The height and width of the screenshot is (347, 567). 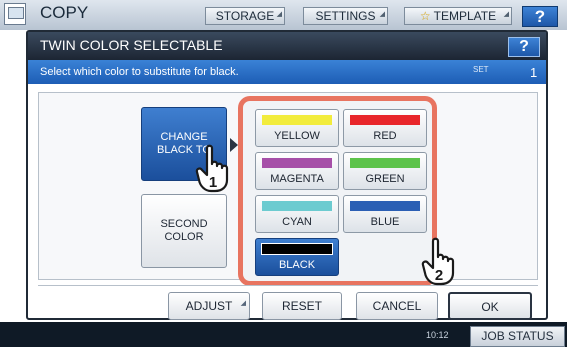 I want to click on adjust-button: ADJUST ◢, so click(x=209, y=306).